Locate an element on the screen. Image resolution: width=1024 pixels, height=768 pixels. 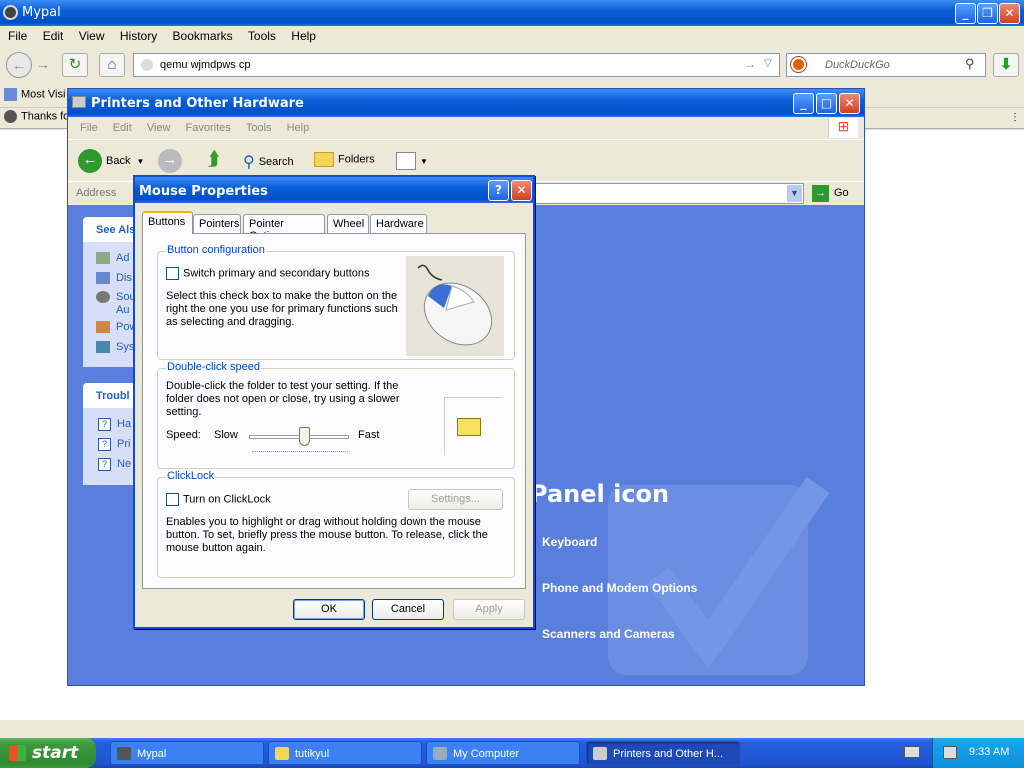
switch-buttons-checkbox: Switch primary and secondary buttons is located at coordinates (267, 273).